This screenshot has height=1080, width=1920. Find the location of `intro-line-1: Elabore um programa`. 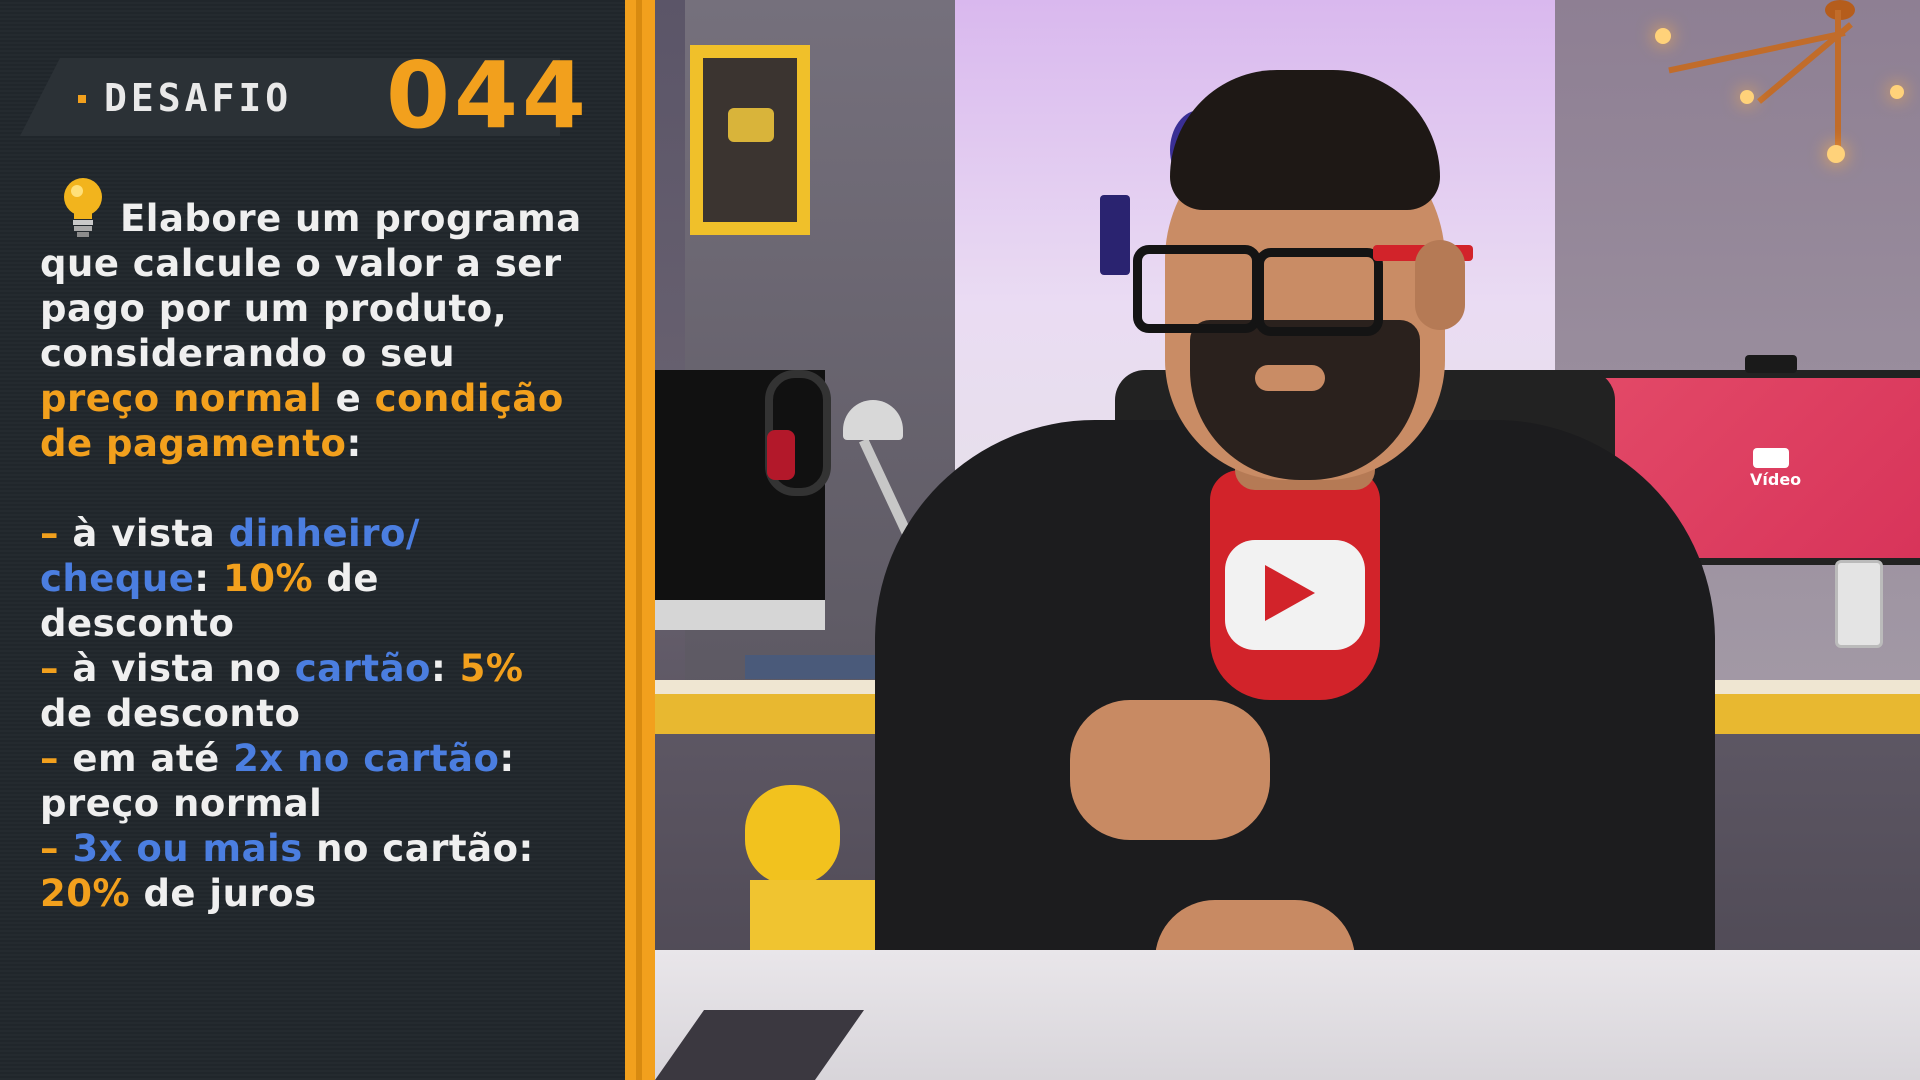

intro-line-1: Elabore um programa is located at coordinates (351, 218).